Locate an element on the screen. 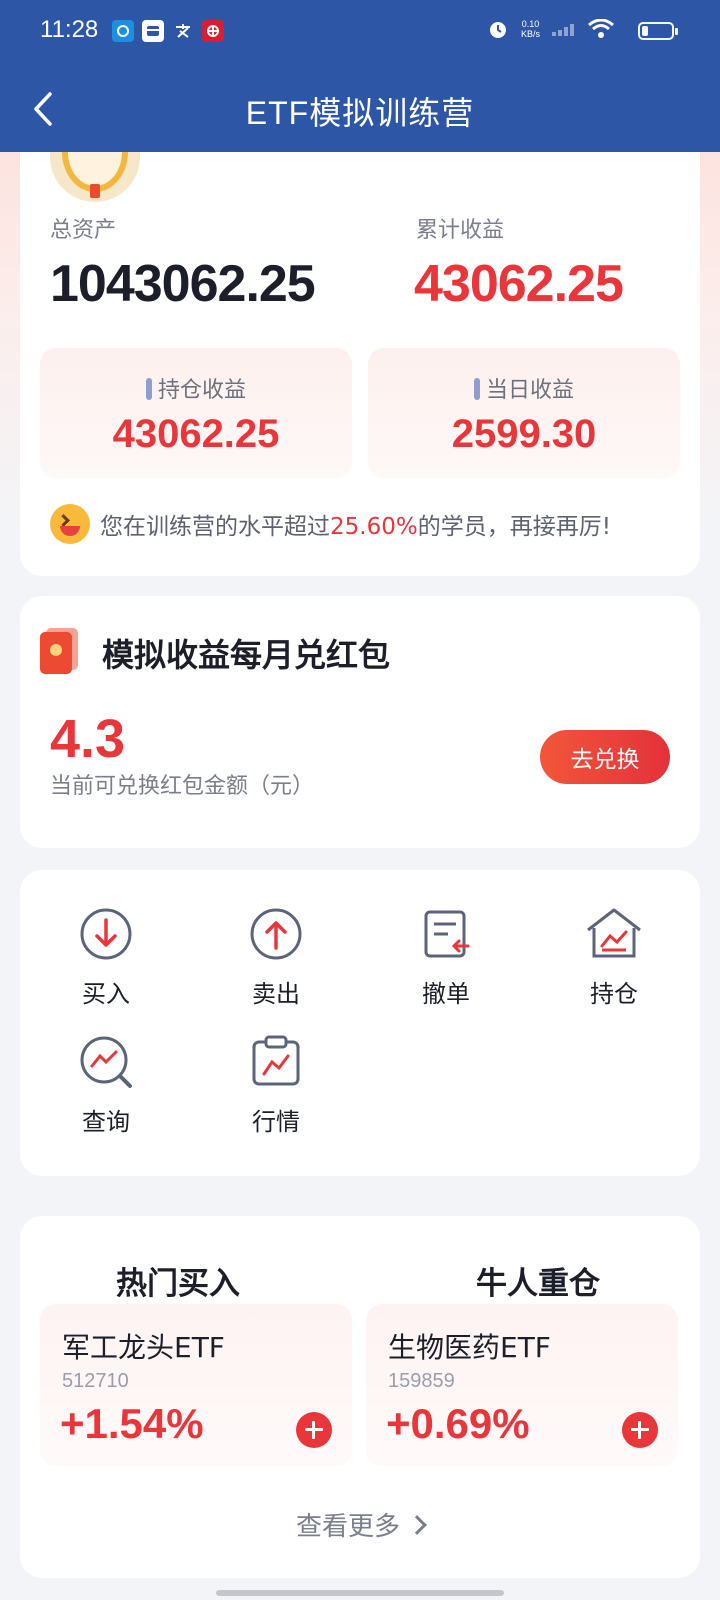 The image size is (720, 1600). bank-card-icon is located at coordinates (153, 31).